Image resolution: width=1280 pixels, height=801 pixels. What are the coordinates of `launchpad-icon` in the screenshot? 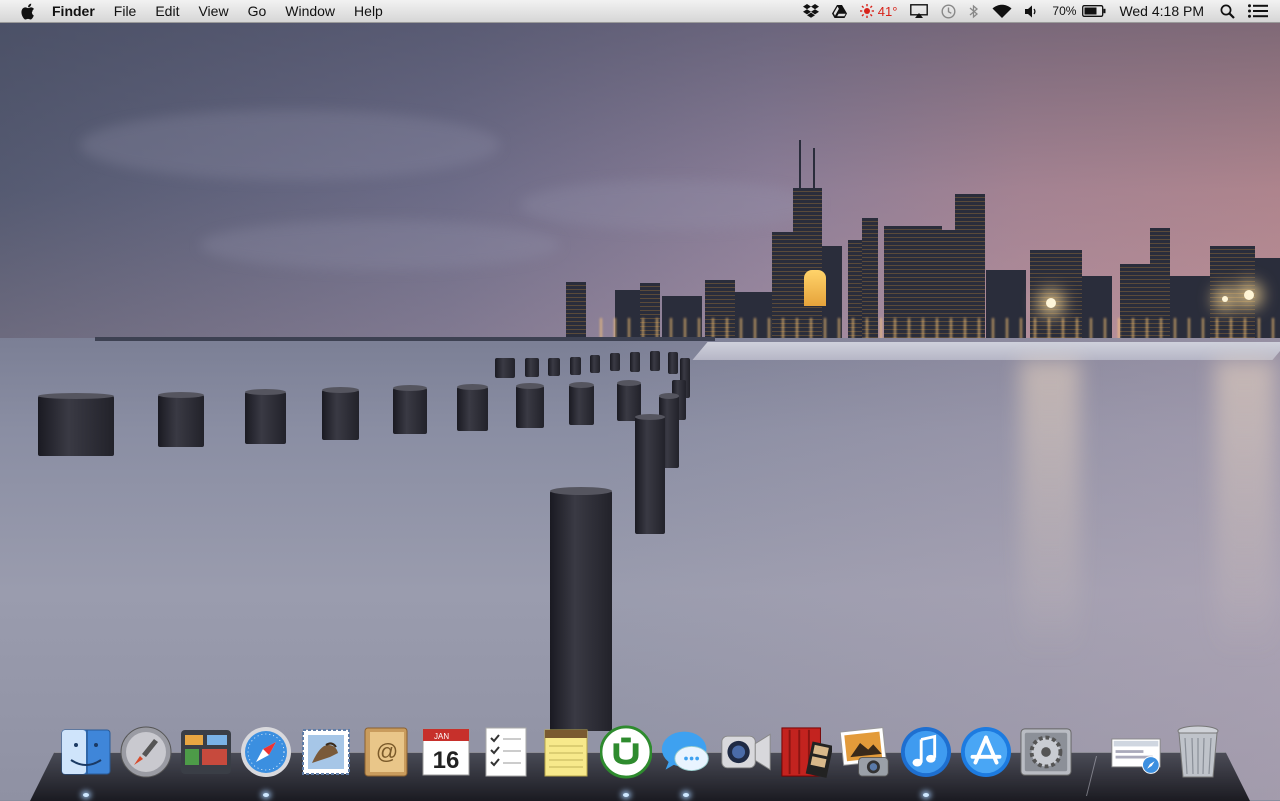 It's located at (146, 752).